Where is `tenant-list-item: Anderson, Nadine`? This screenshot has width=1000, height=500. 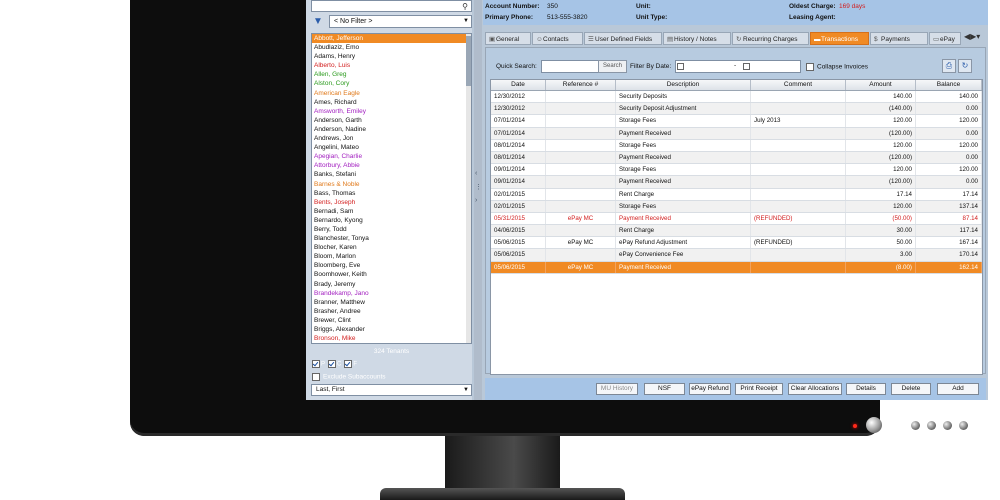
tenant-list-item: Anderson, Nadine is located at coordinates (391, 129).